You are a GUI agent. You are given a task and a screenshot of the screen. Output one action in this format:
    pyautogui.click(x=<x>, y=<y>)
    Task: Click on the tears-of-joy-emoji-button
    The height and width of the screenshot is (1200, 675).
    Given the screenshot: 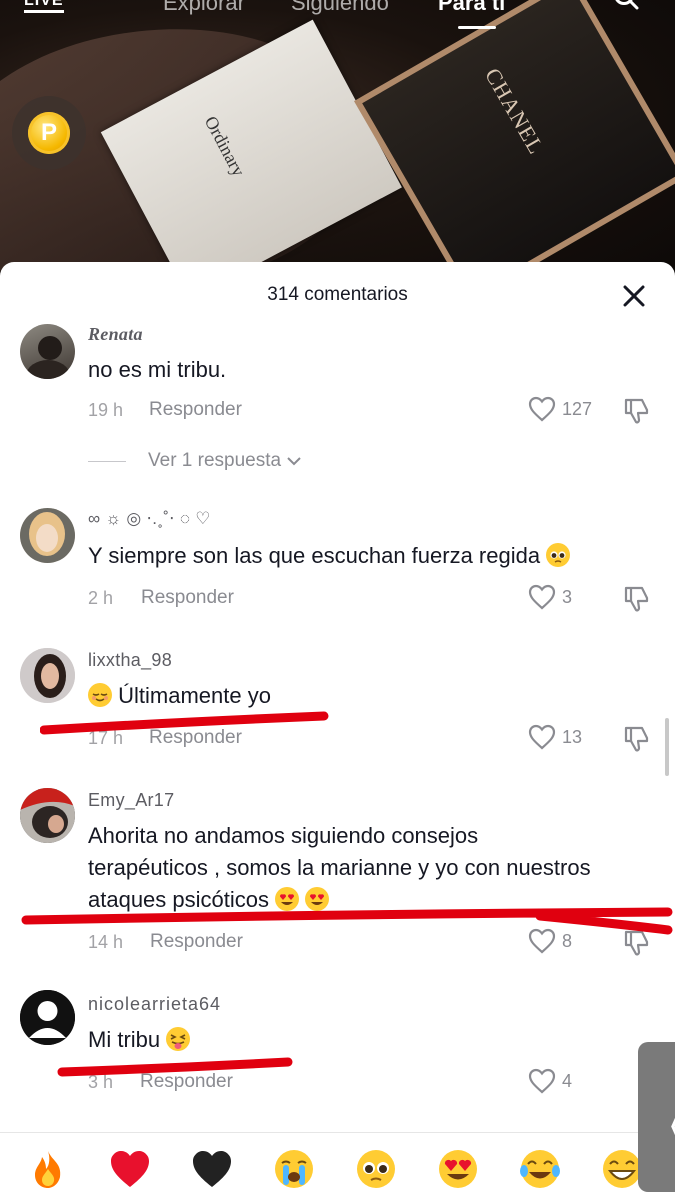 What is the action you would take?
    pyautogui.click(x=540, y=1169)
    